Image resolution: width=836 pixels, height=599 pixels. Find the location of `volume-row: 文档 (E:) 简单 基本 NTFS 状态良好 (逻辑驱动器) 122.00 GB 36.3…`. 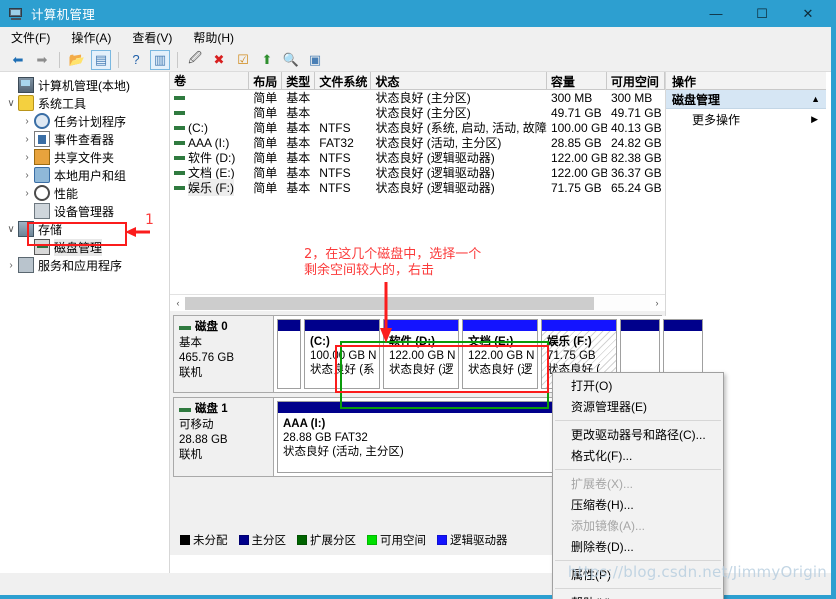

volume-row: 文档 (E:) 简单 基本 NTFS 状态良好 (逻辑驱动器) 122.00 GB 36.3… is located at coordinates (417, 172).